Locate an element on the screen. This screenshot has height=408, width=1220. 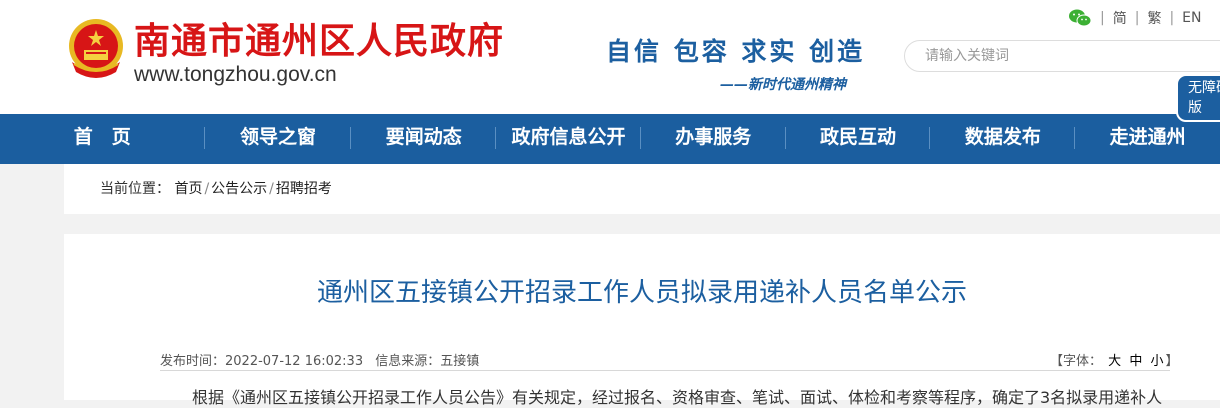
font-size-control: 【字体： 大 中 小】 is located at coordinates (1114, 359).